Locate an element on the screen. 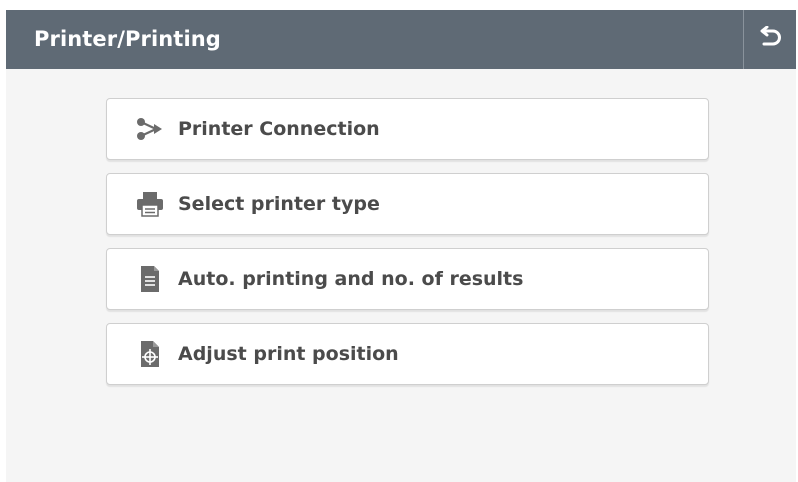 The image size is (798, 482). menu-item-label: Select printer type is located at coordinates (279, 204).